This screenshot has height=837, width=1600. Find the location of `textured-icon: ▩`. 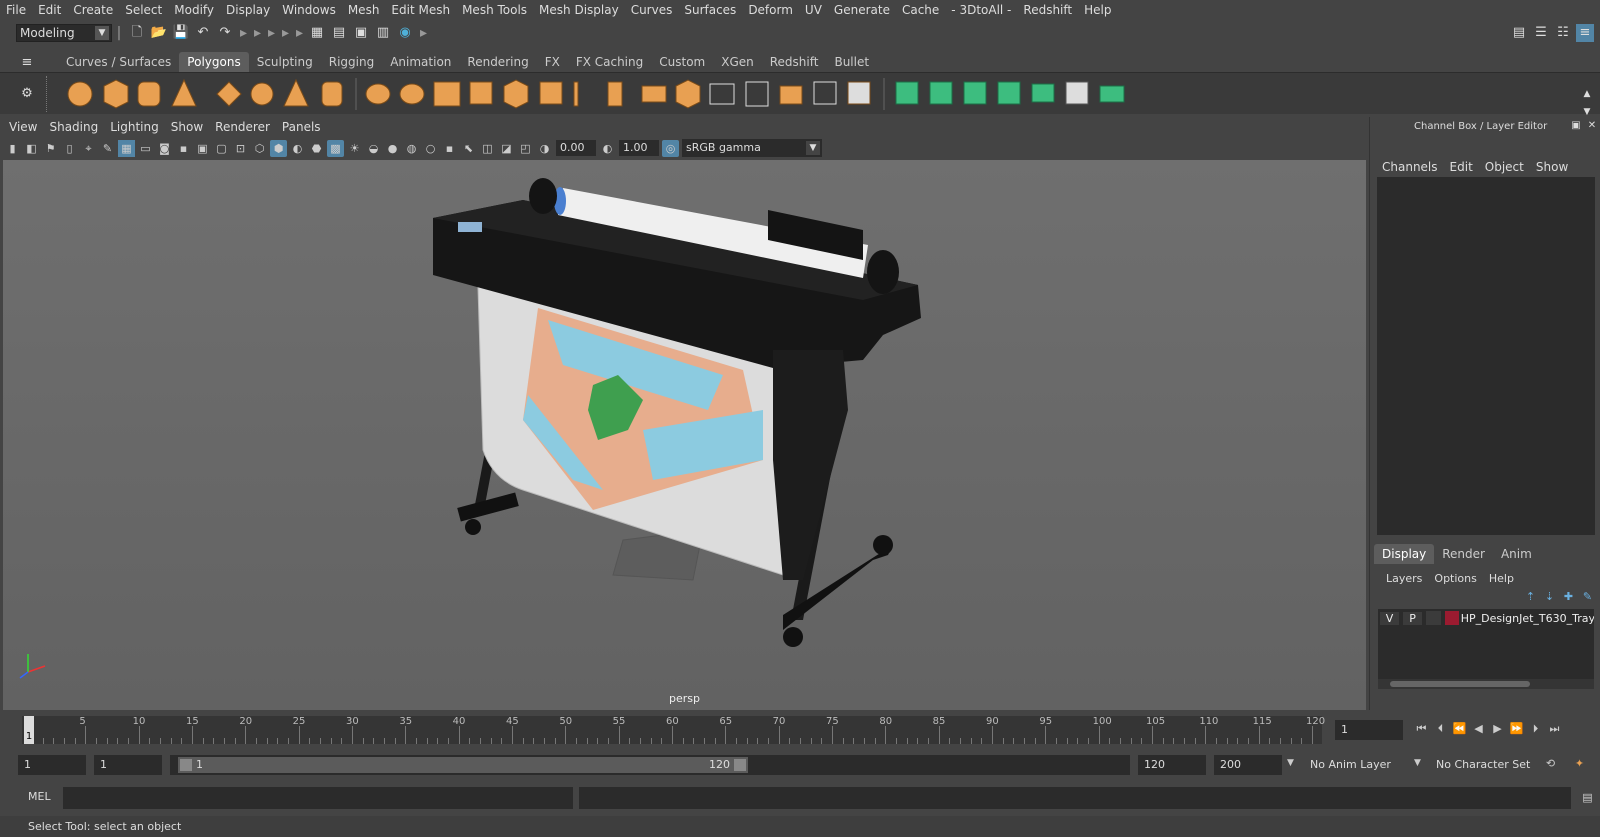

textured-icon: ▩ is located at coordinates (335, 148).